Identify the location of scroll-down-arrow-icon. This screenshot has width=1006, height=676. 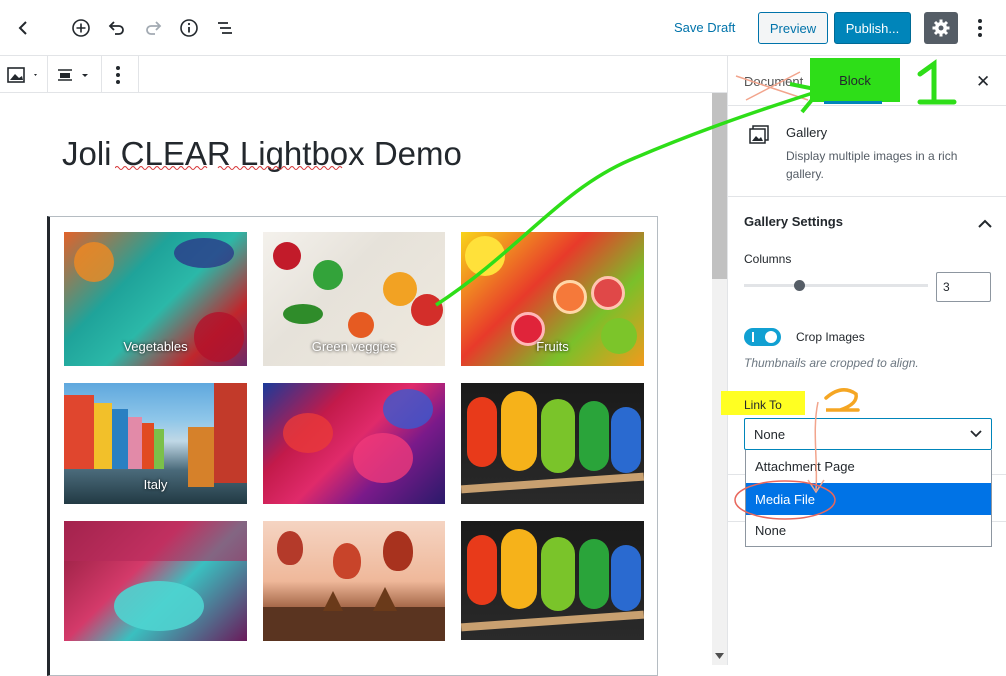
(719, 656).